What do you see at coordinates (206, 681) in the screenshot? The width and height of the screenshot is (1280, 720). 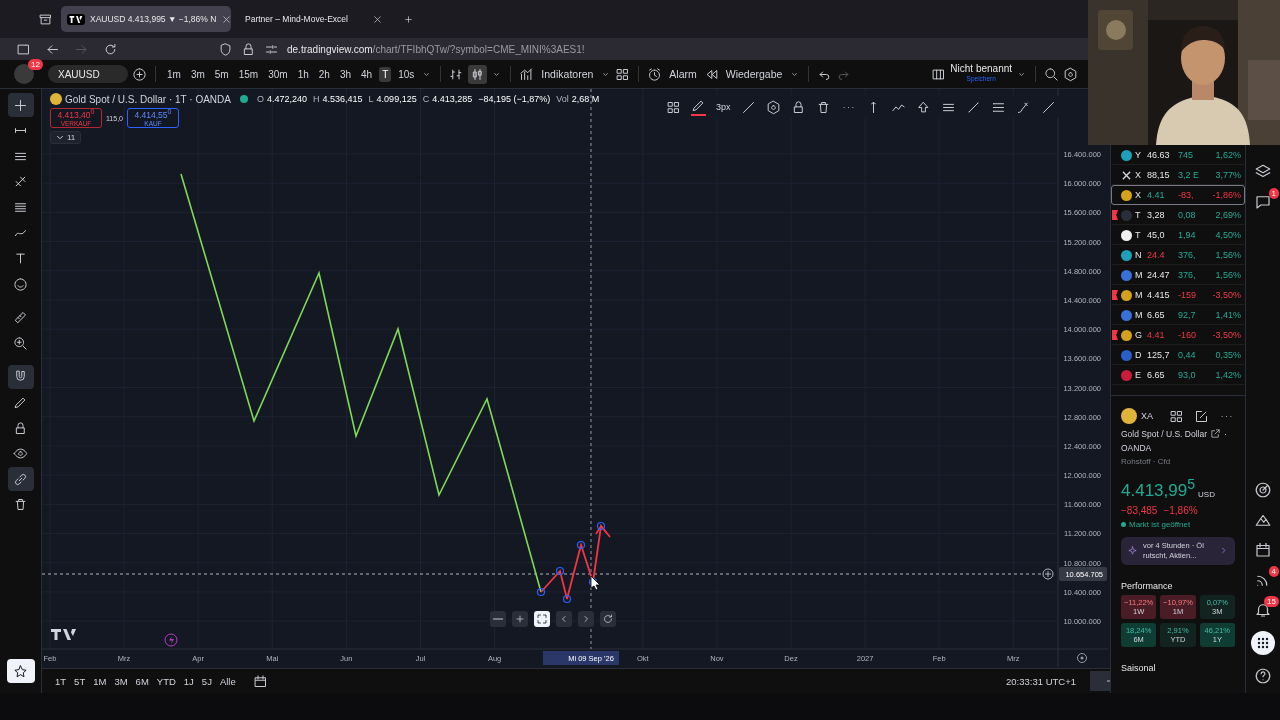 I see `range-button: 5J` at bounding box center [206, 681].